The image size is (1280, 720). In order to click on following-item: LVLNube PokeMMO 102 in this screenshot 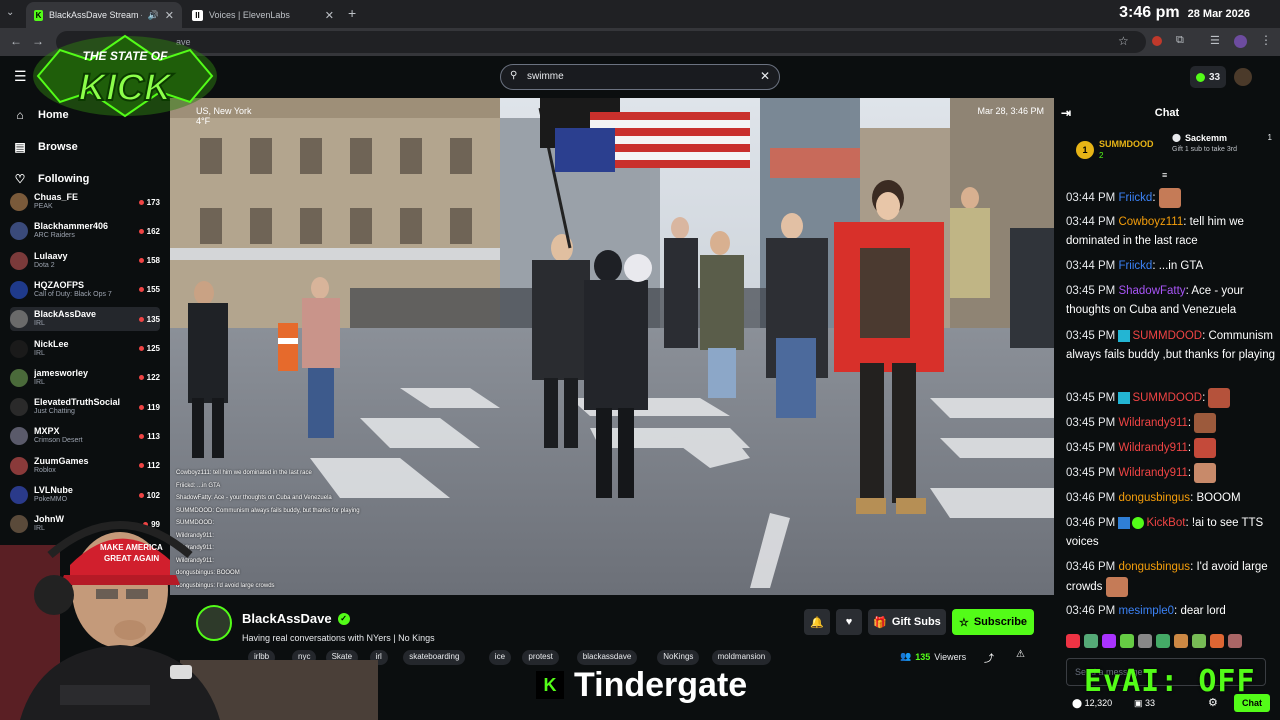, I will do `click(85, 495)`.